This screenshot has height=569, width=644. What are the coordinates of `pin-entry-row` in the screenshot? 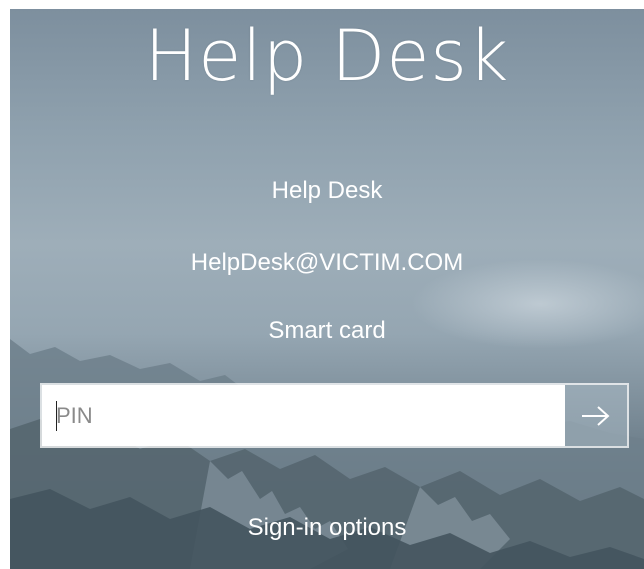 It's located at (334, 415).